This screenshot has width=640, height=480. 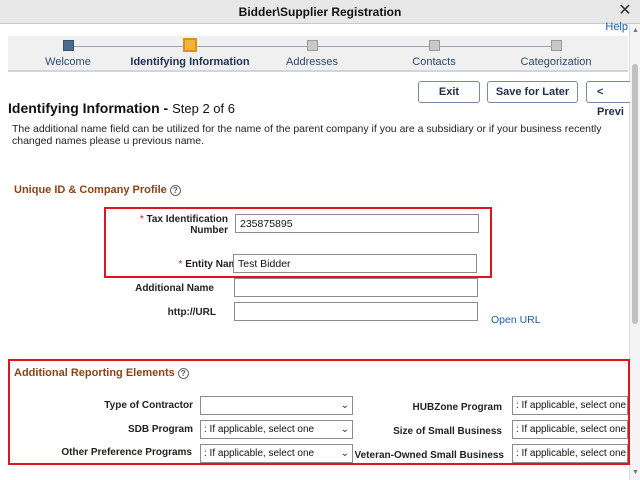 I want to click on window-title: Bidder\Supplier Registration, so click(x=320, y=12).